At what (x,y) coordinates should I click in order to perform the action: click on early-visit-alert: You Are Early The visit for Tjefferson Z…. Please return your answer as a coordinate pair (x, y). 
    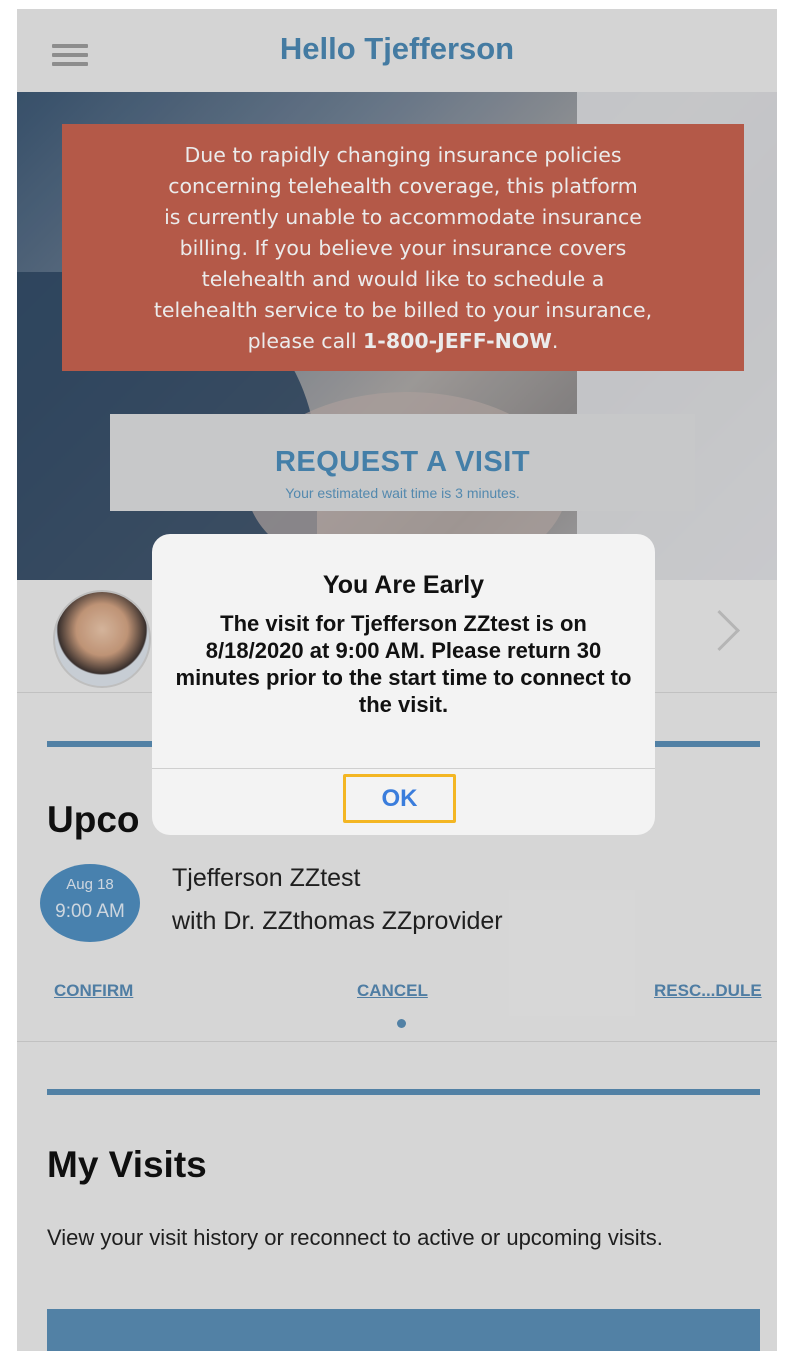
    Looking at the image, I should click on (403, 684).